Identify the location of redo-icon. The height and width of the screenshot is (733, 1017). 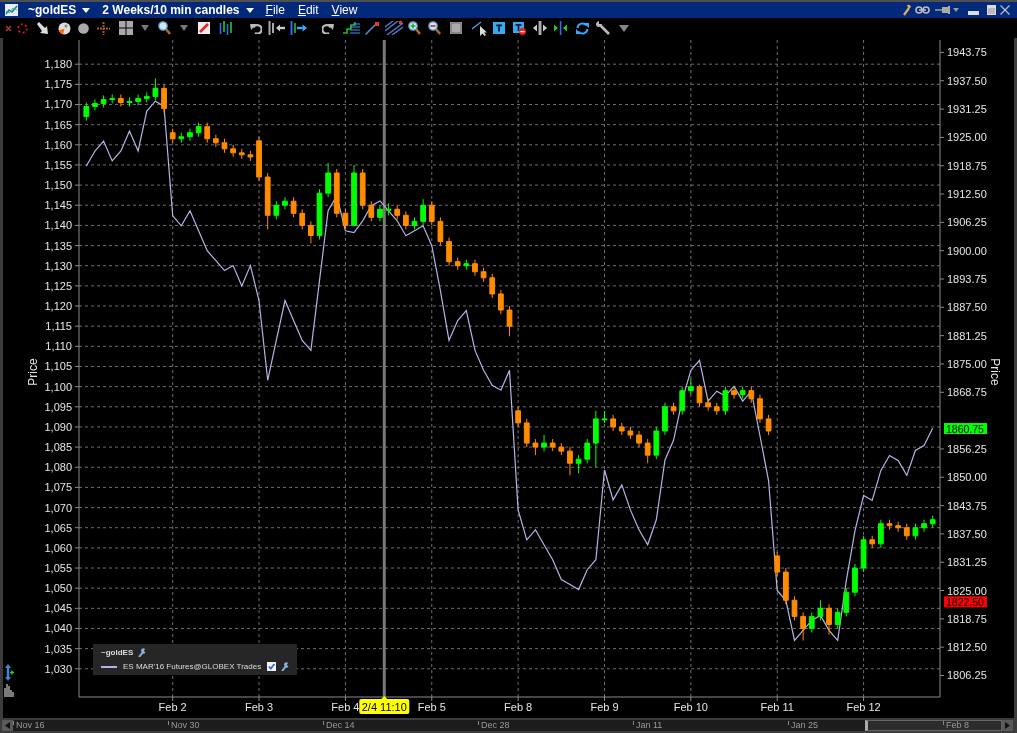
(328, 28).